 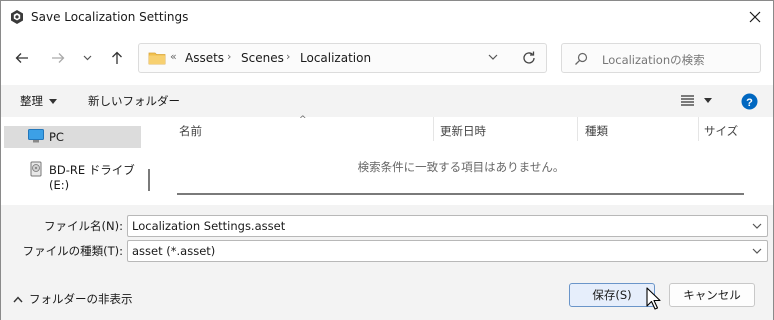 I want to click on refresh-icon, so click(x=529, y=58).